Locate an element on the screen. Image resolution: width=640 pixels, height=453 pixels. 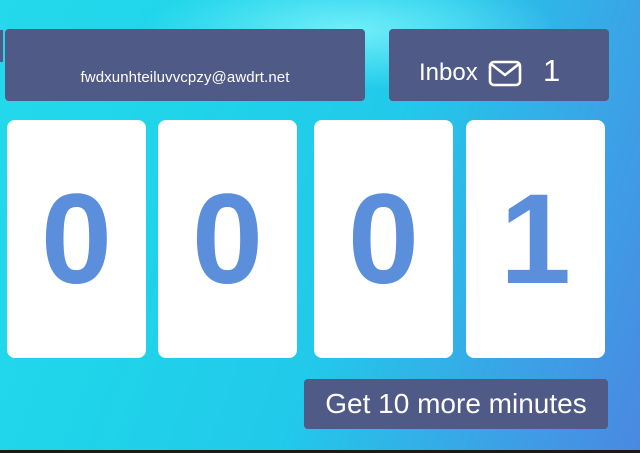
email-address-text: fwdxunhteiluvvcpzy@awdrt.net is located at coordinates (185, 77).